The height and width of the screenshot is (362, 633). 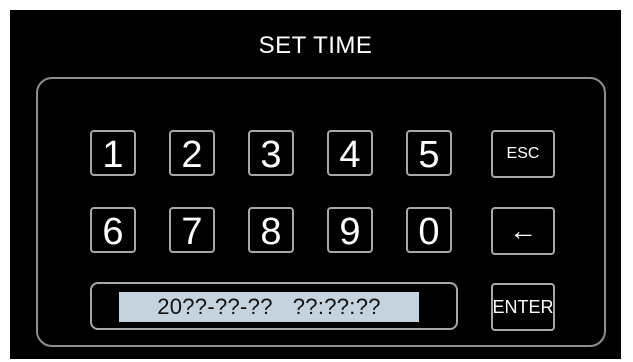 What do you see at coordinates (192, 230) in the screenshot?
I see `key-7: 7` at bounding box center [192, 230].